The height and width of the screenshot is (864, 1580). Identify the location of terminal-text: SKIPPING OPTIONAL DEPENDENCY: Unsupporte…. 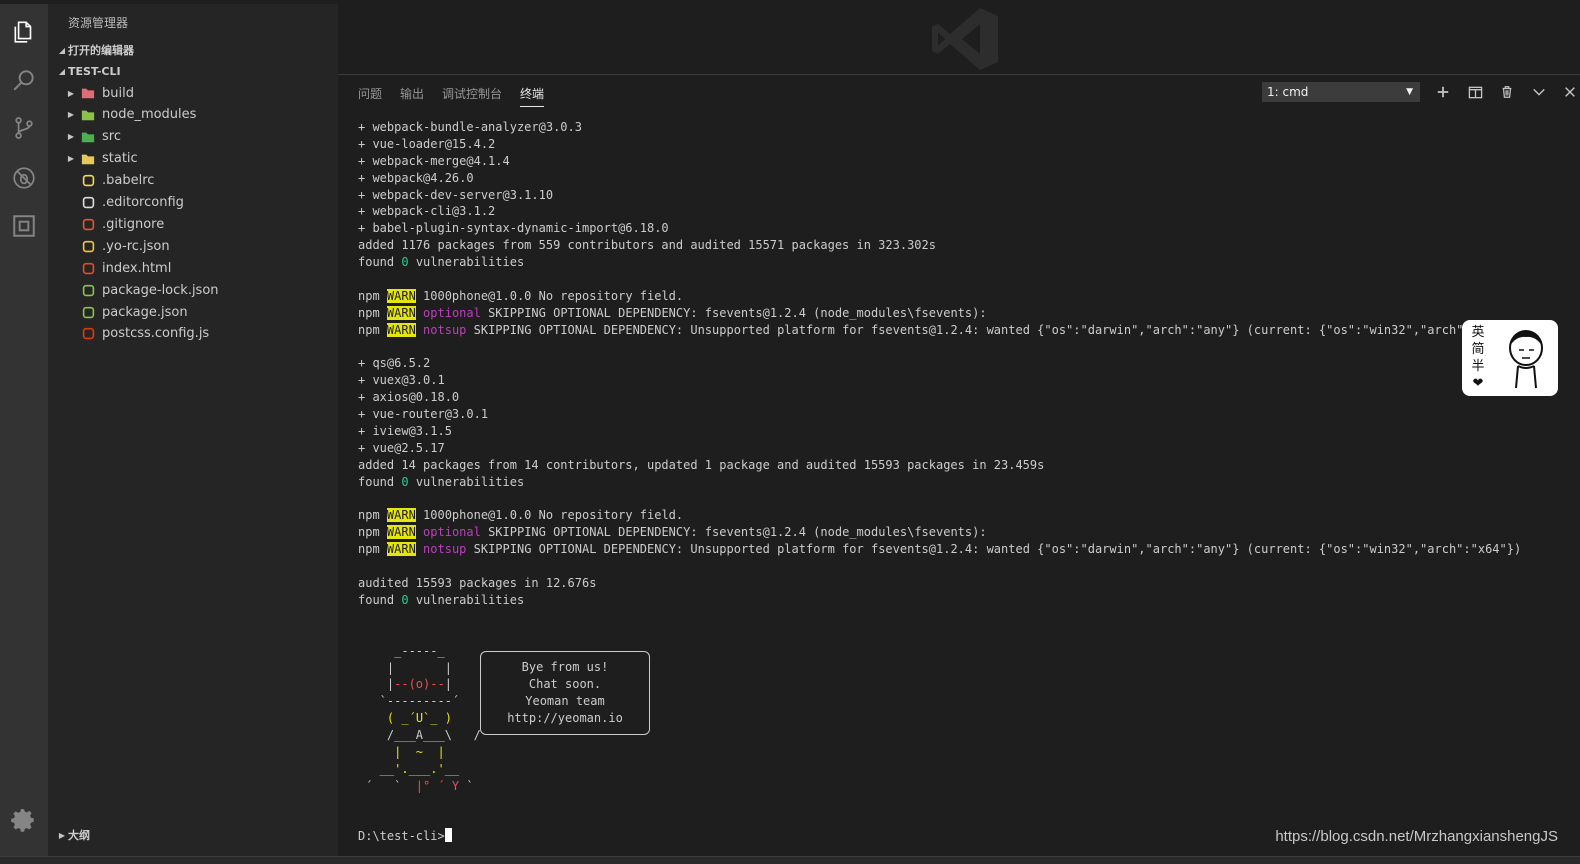
(983, 329).